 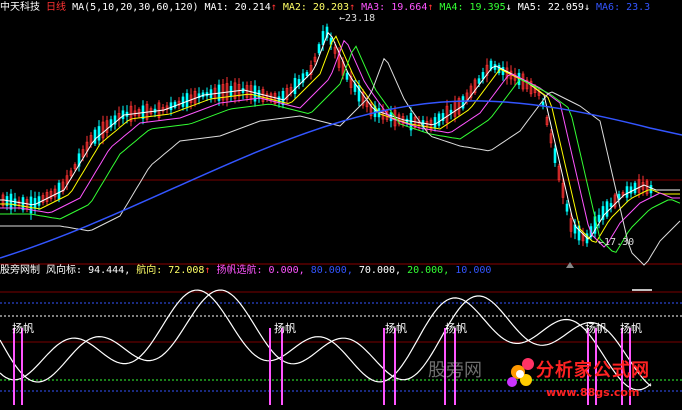 I want to click on sail-v2: 80.000,, so click(x=331, y=270).